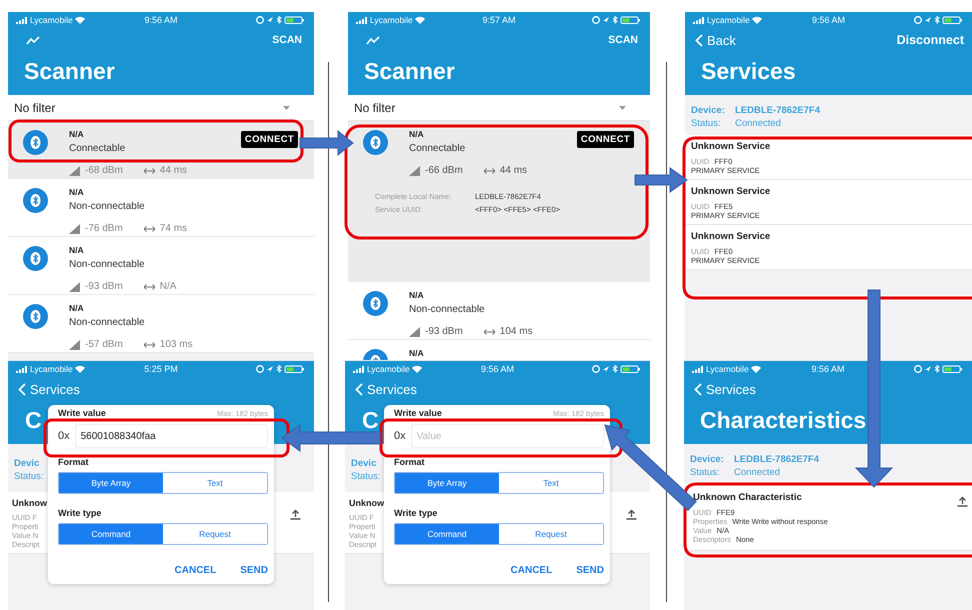 Image resolution: width=972 pixels, height=610 pixels. What do you see at coordinates (507, 436) in the screenshot?
I see `value-field: Value` at bounding box center [507, 436].